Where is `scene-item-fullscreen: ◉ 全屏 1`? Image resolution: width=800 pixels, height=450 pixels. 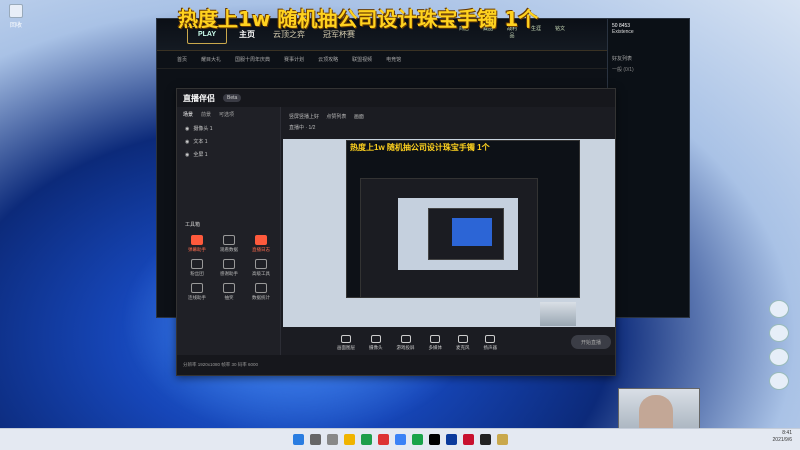
scene-item-fullscreen: ◉ 全屏 1 is located at coordinates (228, 154).